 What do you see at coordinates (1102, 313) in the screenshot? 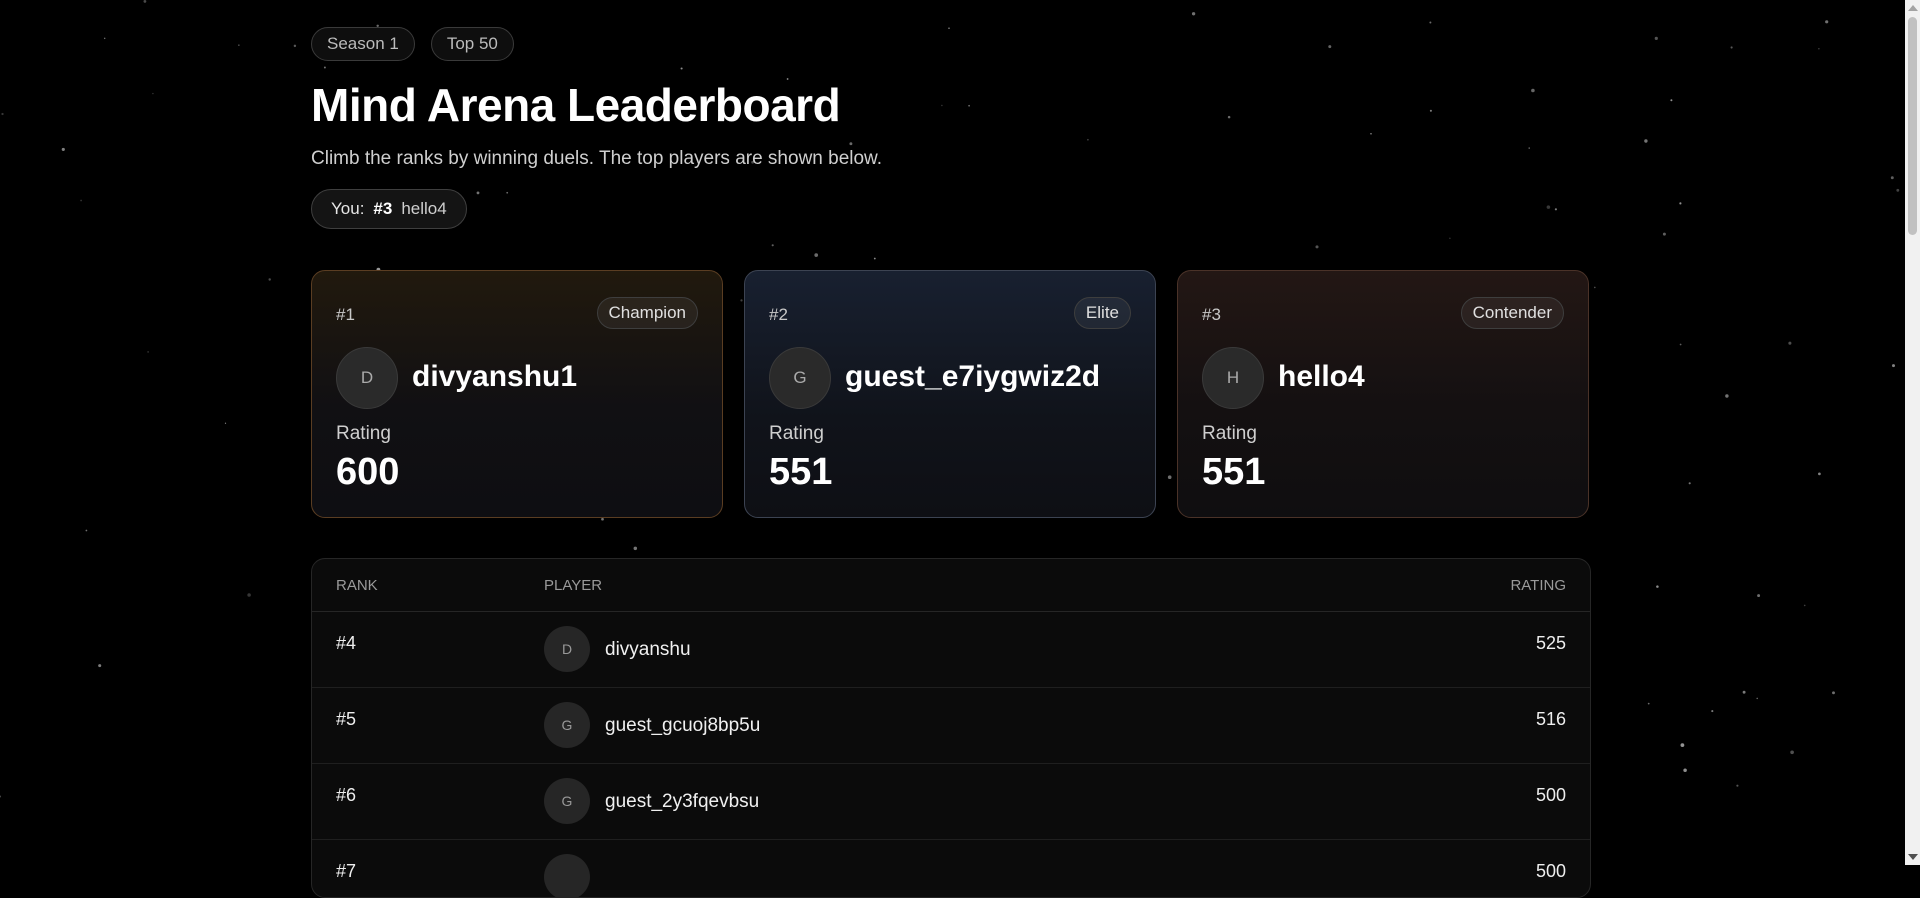
I see `tier-badge: Elite` at bounding box center [1102, 313].